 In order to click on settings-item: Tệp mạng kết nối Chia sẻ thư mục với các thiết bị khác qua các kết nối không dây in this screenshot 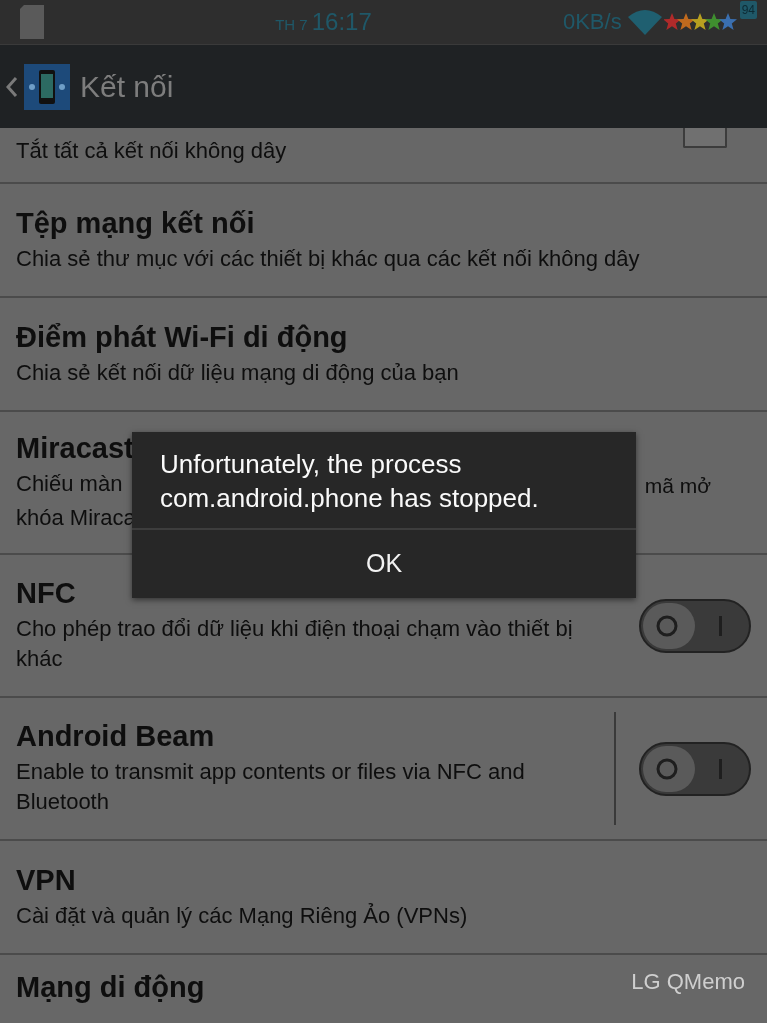, I will do `click(383, 241)`.